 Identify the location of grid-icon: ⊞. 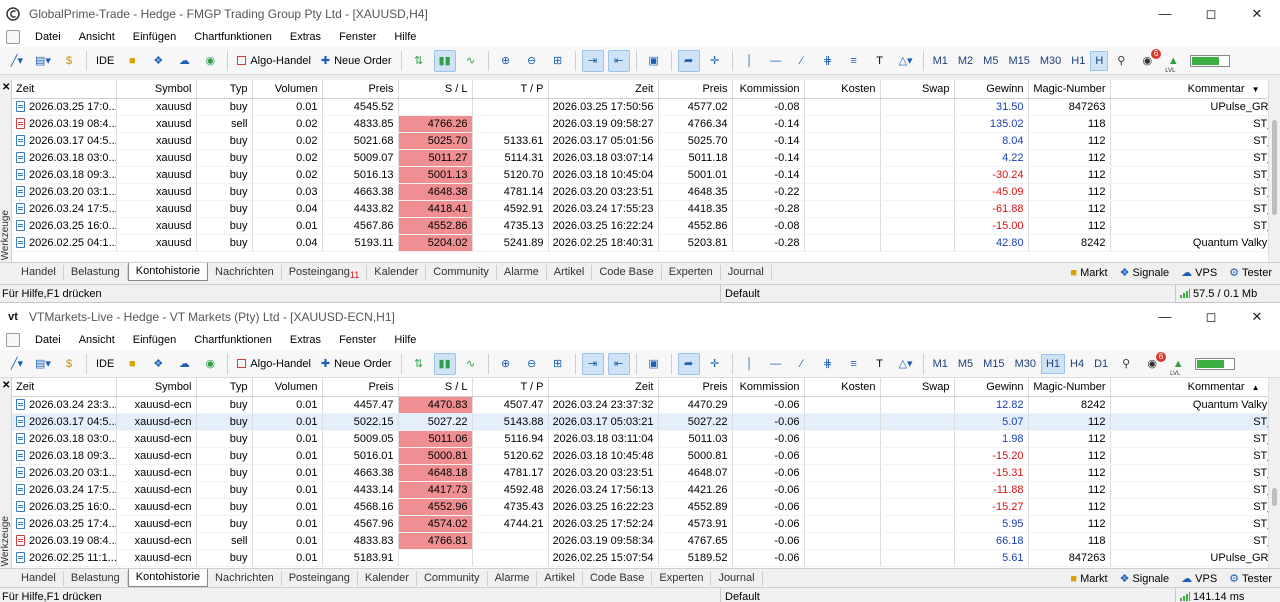
(558, 61).